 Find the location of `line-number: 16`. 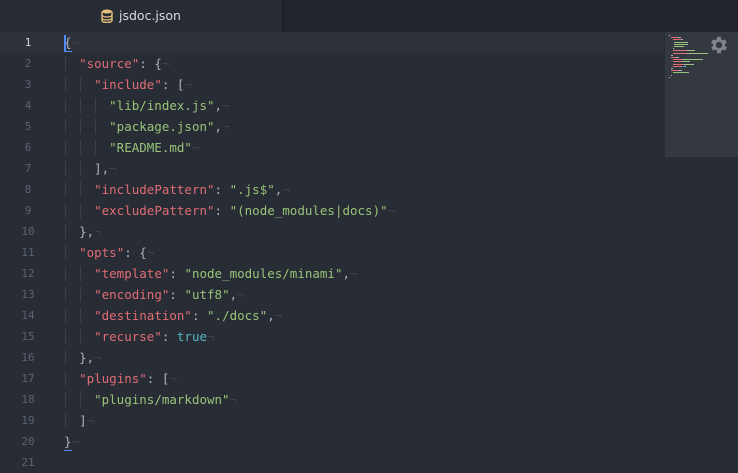

line-number: 16 is located at coordinates (28, 357).